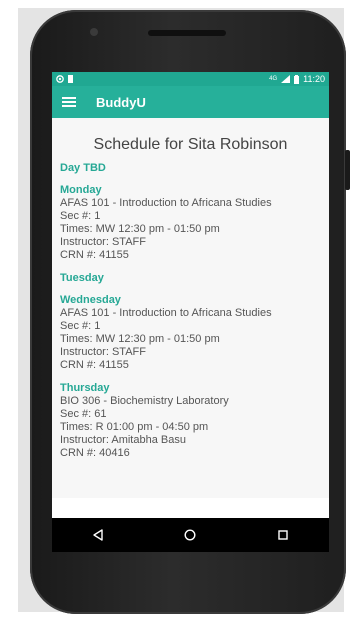 This screenshot has height=618, width=362. Describe the element at coordinates (347, 170) in the screenshot. I see `power-button` at that location.